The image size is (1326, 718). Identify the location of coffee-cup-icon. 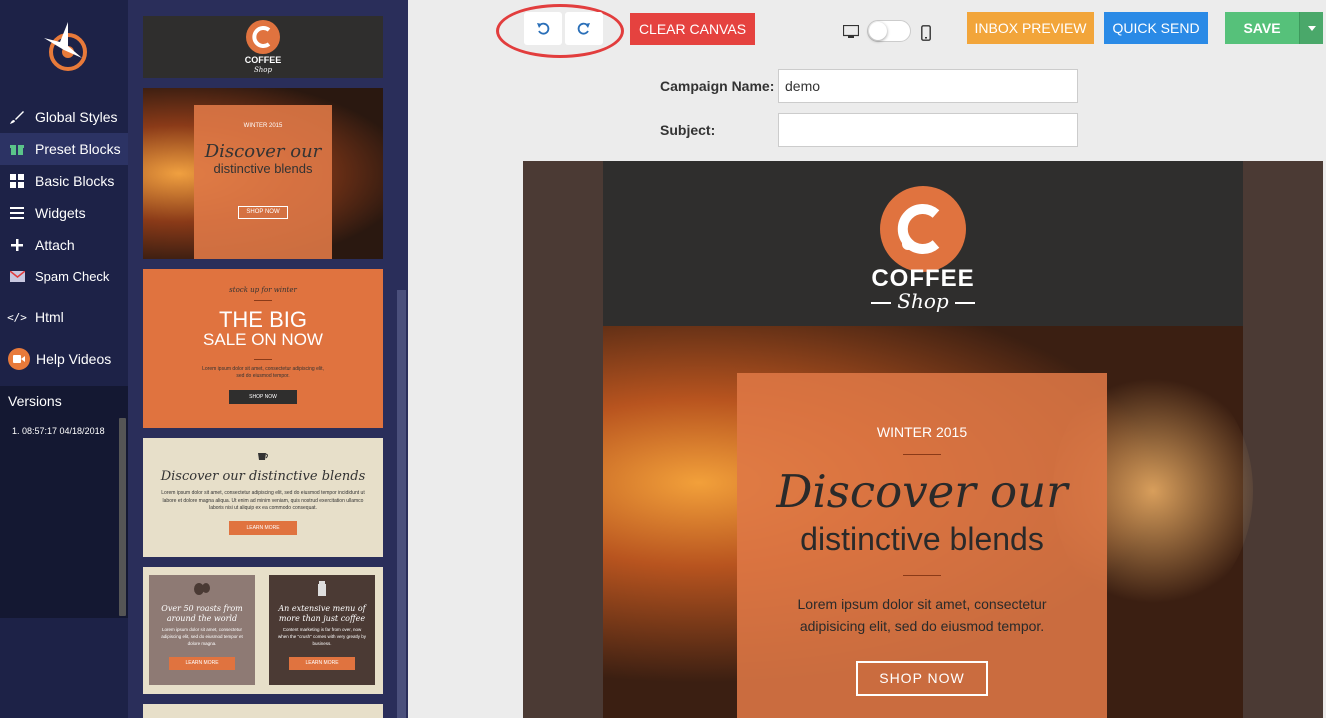
(263, 456).